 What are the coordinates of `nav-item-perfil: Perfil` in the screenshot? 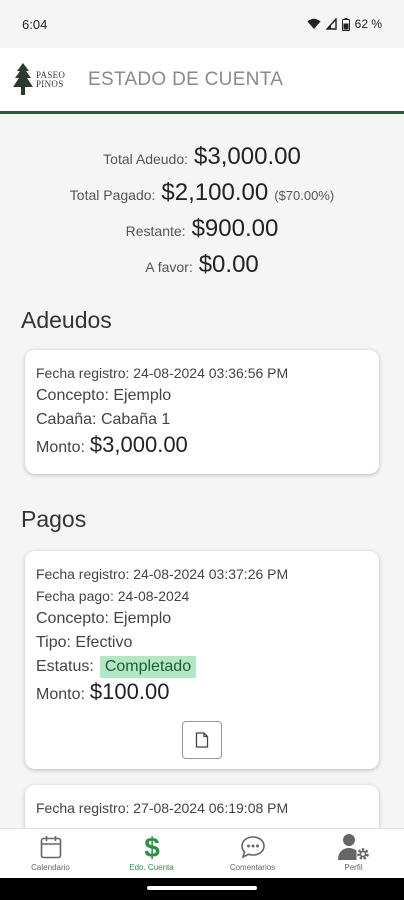 It's located at (353, 853).